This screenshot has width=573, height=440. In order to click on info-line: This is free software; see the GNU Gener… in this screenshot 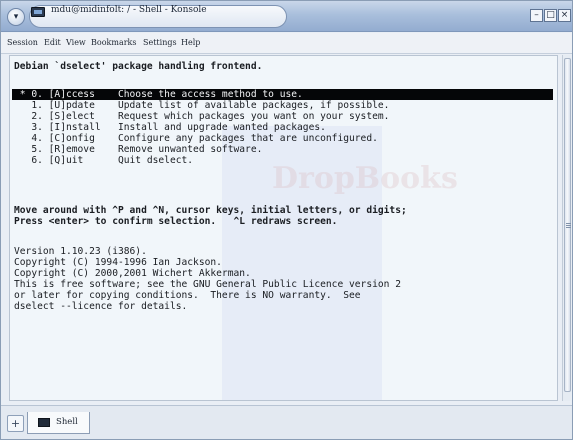, I will do `click(207, 284)`.